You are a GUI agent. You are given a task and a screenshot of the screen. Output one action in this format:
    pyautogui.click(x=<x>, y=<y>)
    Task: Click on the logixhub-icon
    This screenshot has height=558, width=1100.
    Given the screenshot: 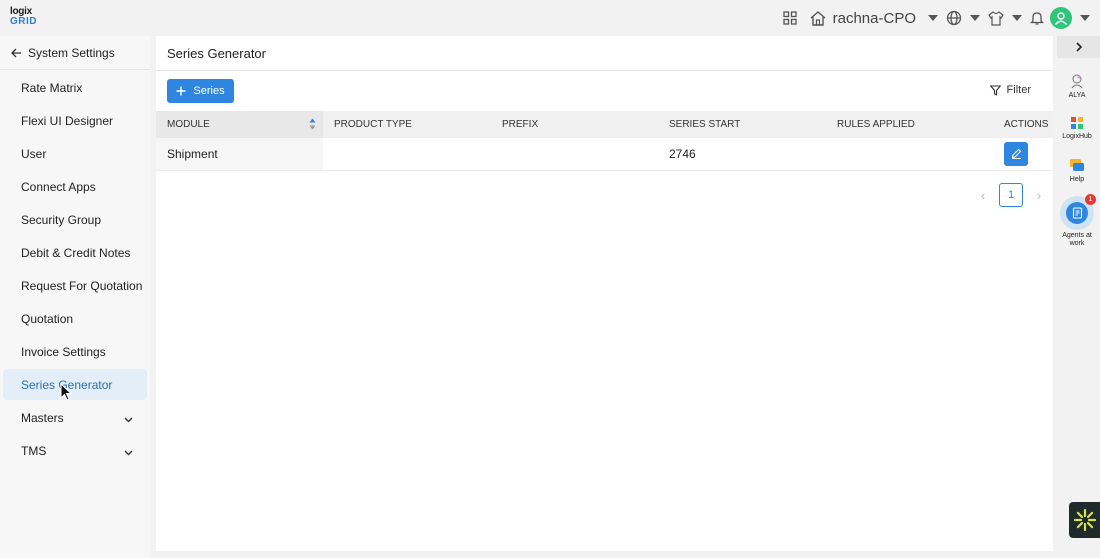 What is the action you would take?
    pyautogui.click(x=1077, y=123)
    